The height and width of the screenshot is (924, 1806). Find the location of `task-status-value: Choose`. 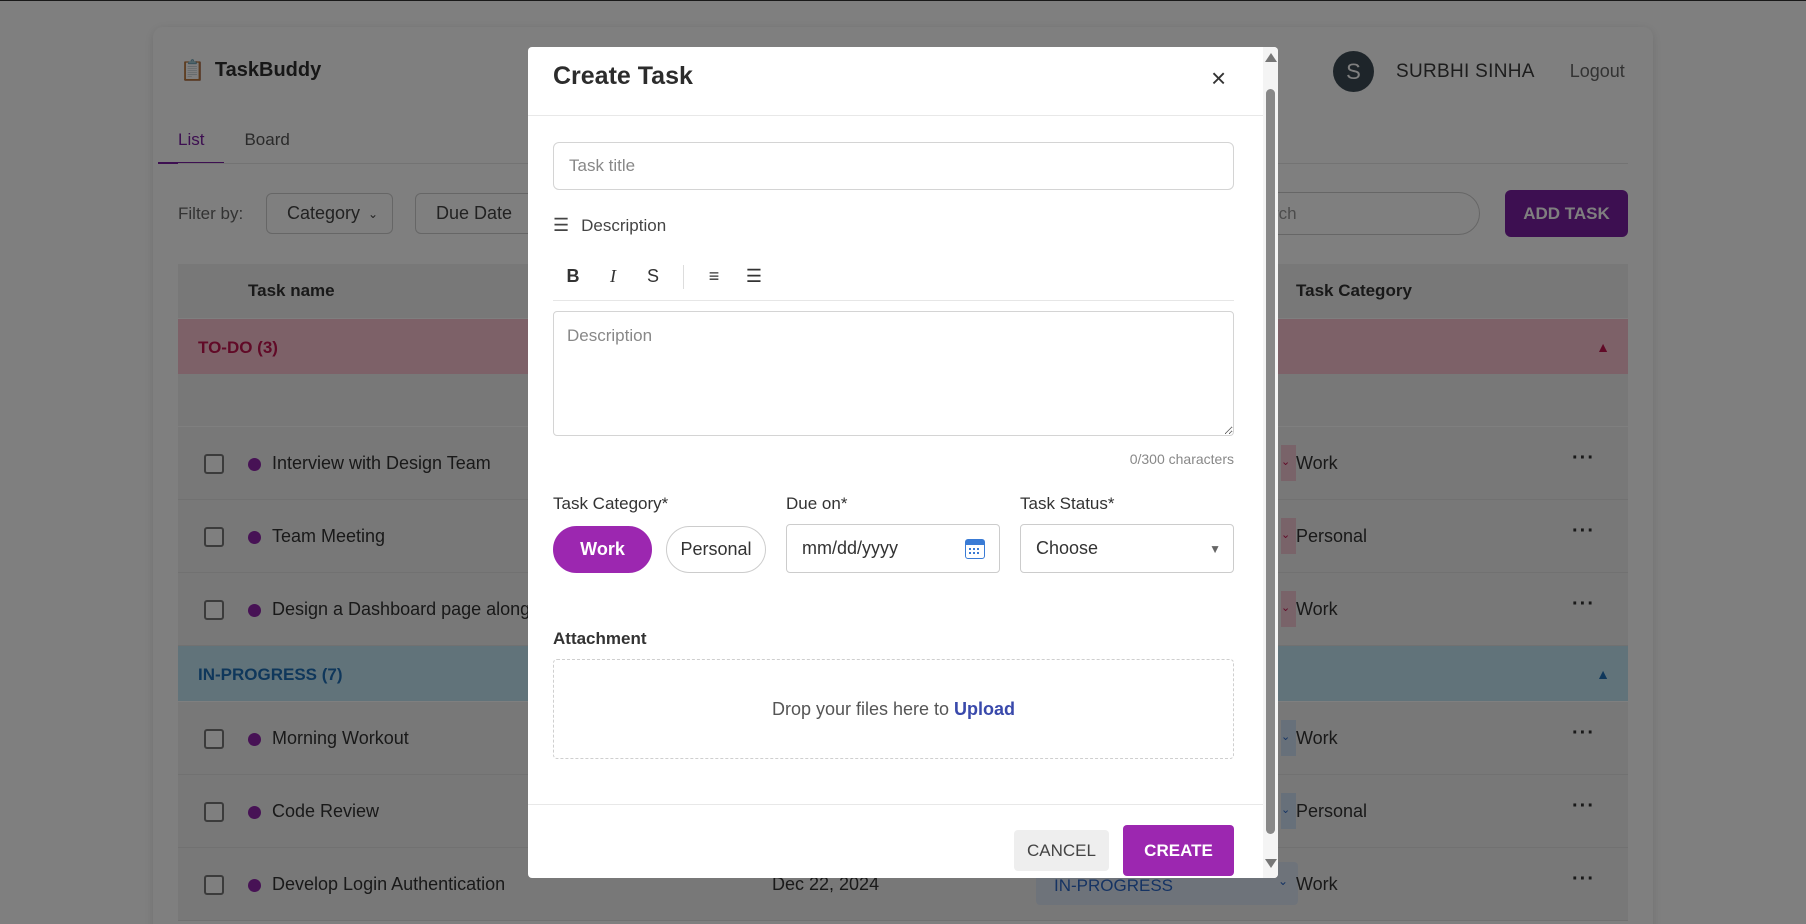

task-status-value: Choose is located at coordinates (1067, 548).